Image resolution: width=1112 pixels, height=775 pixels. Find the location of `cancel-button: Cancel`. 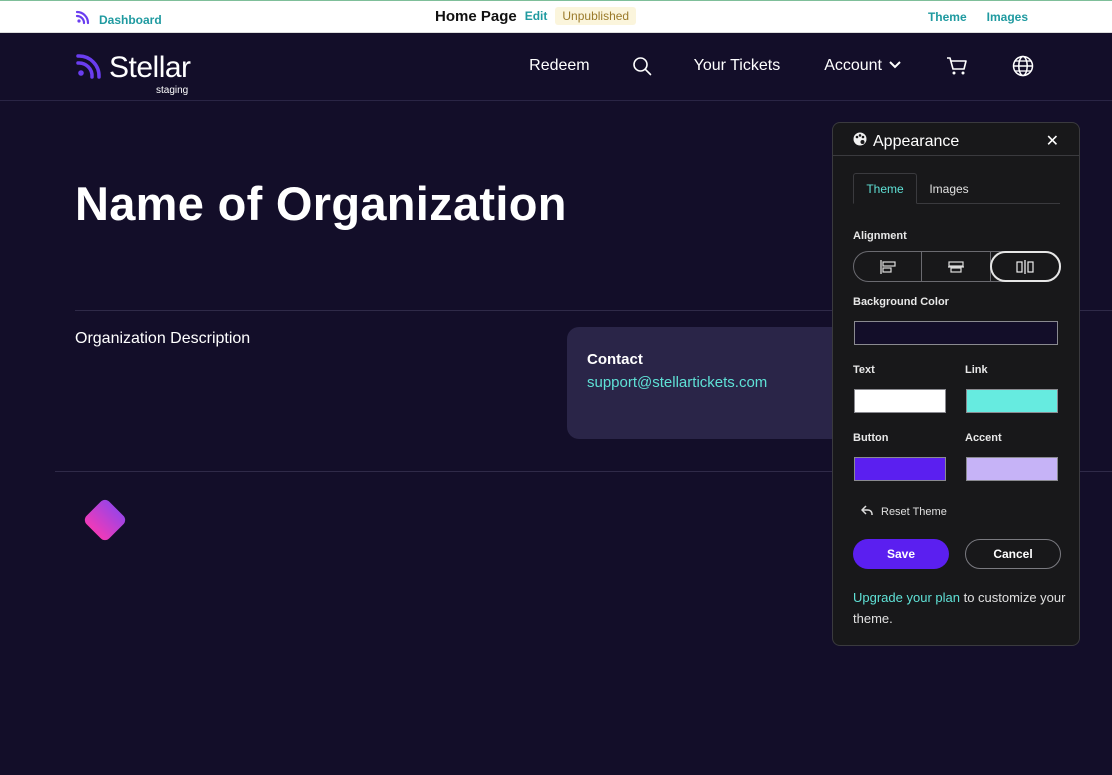

cancel-button: Cancel is located at coordinates (1013, 554).